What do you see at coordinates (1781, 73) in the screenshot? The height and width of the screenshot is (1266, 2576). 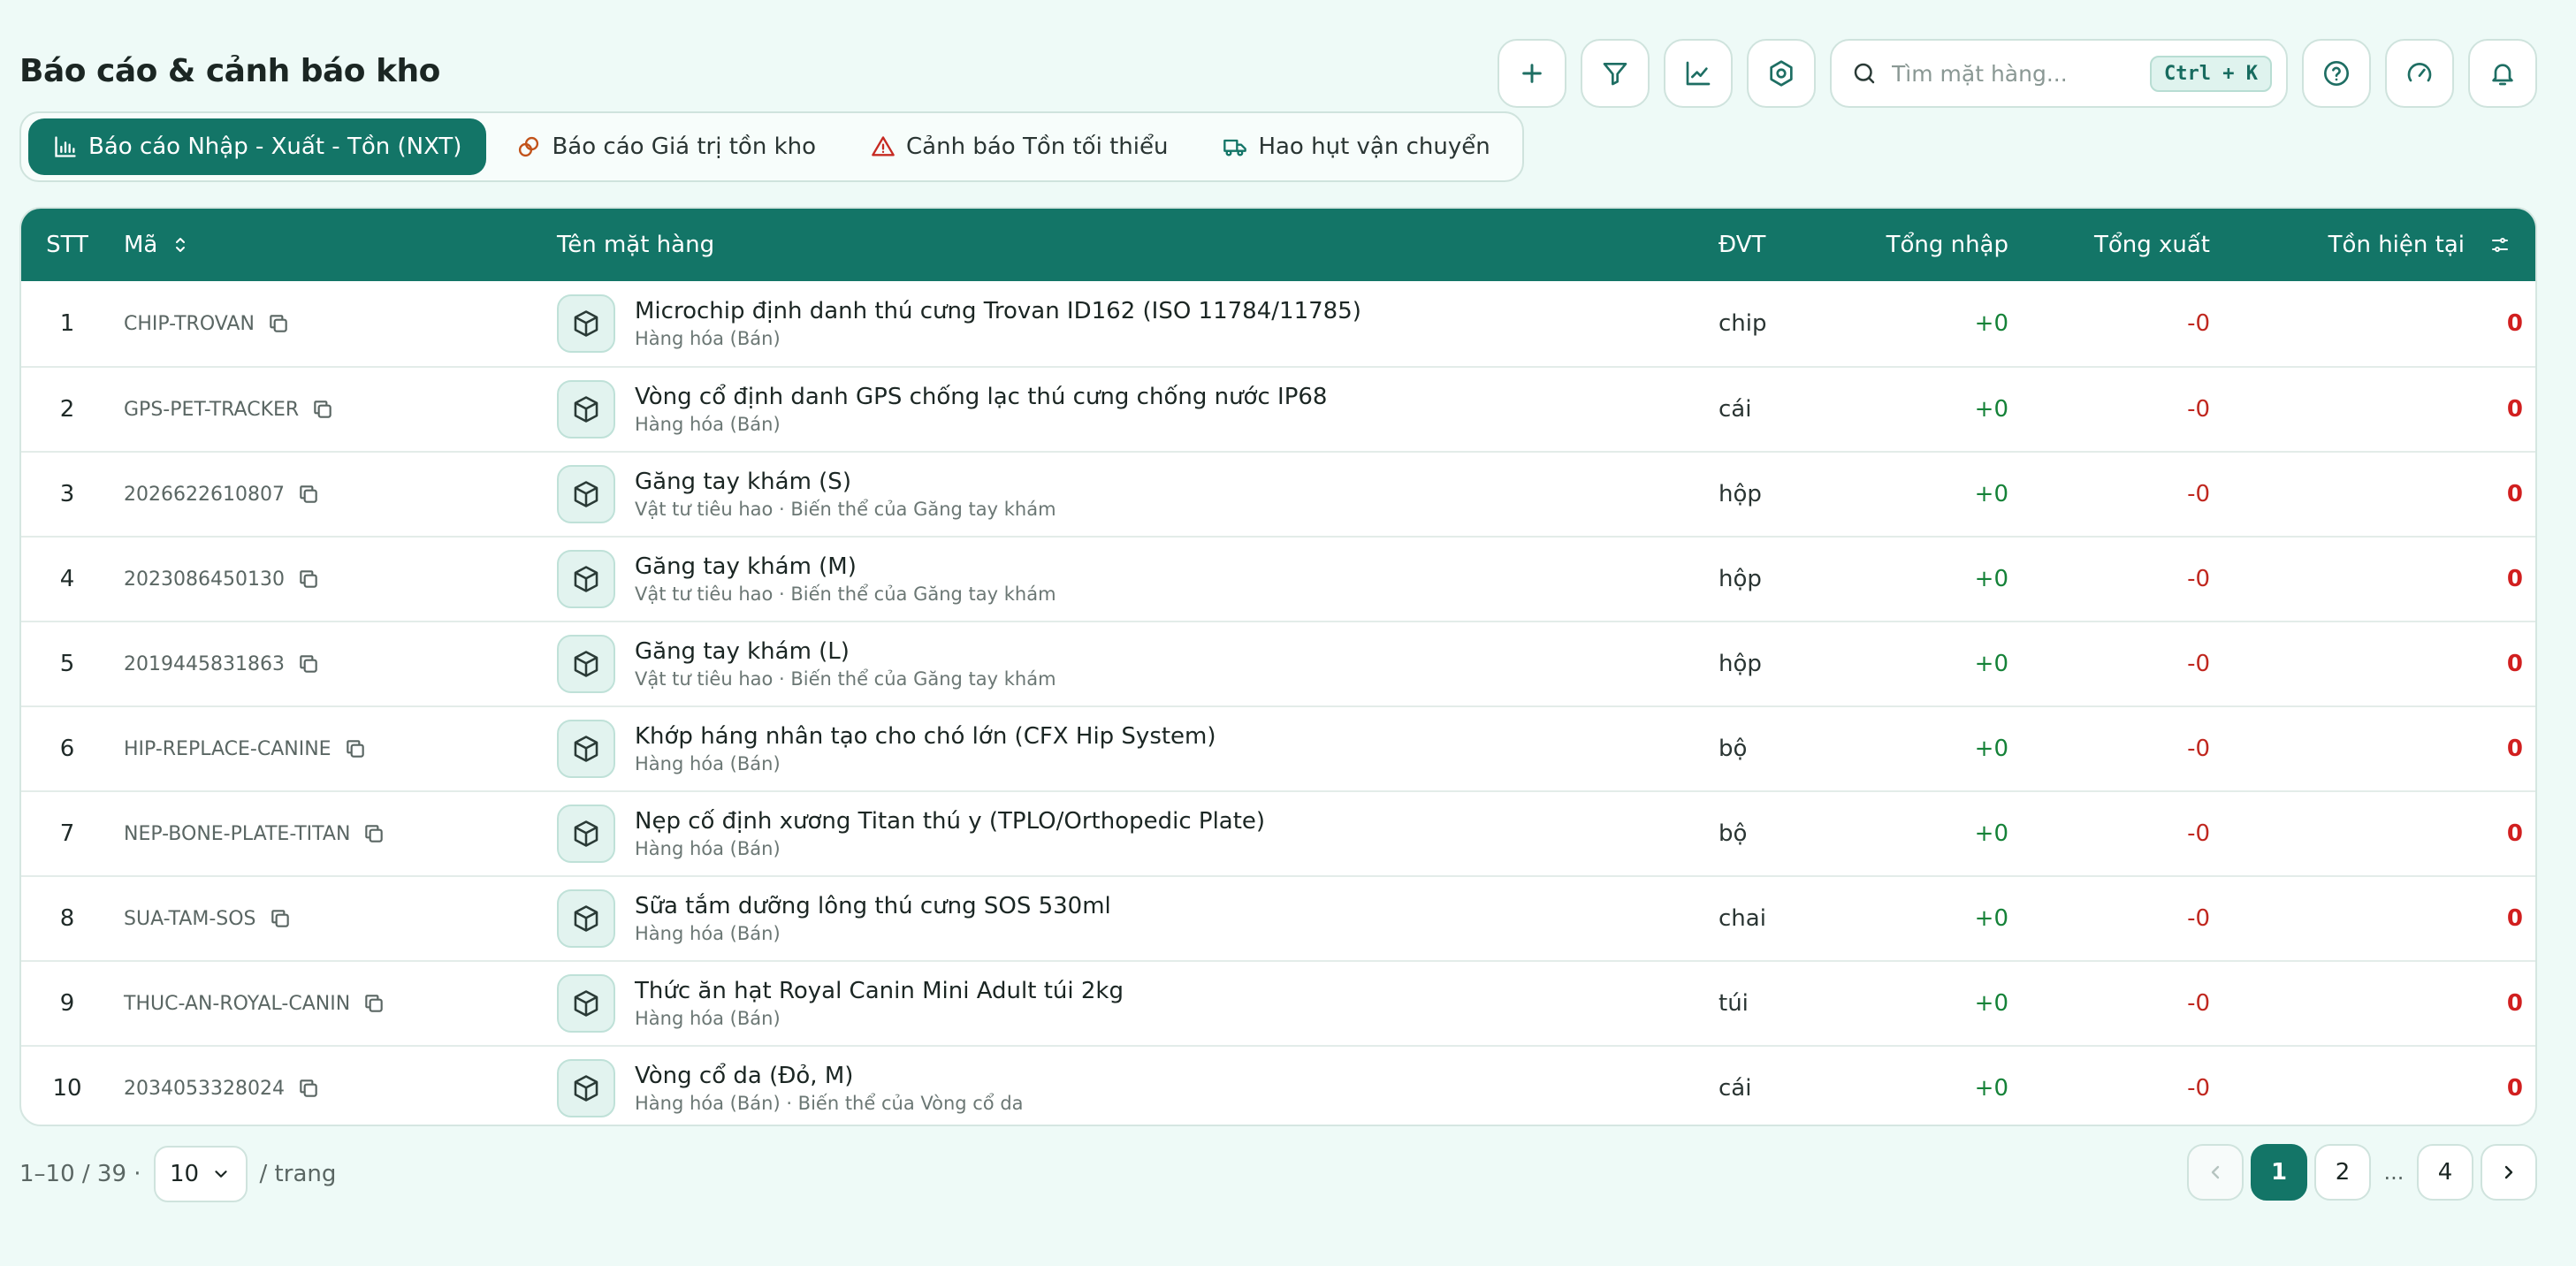 I see `settings-button` at bounding box center [1781, 73].